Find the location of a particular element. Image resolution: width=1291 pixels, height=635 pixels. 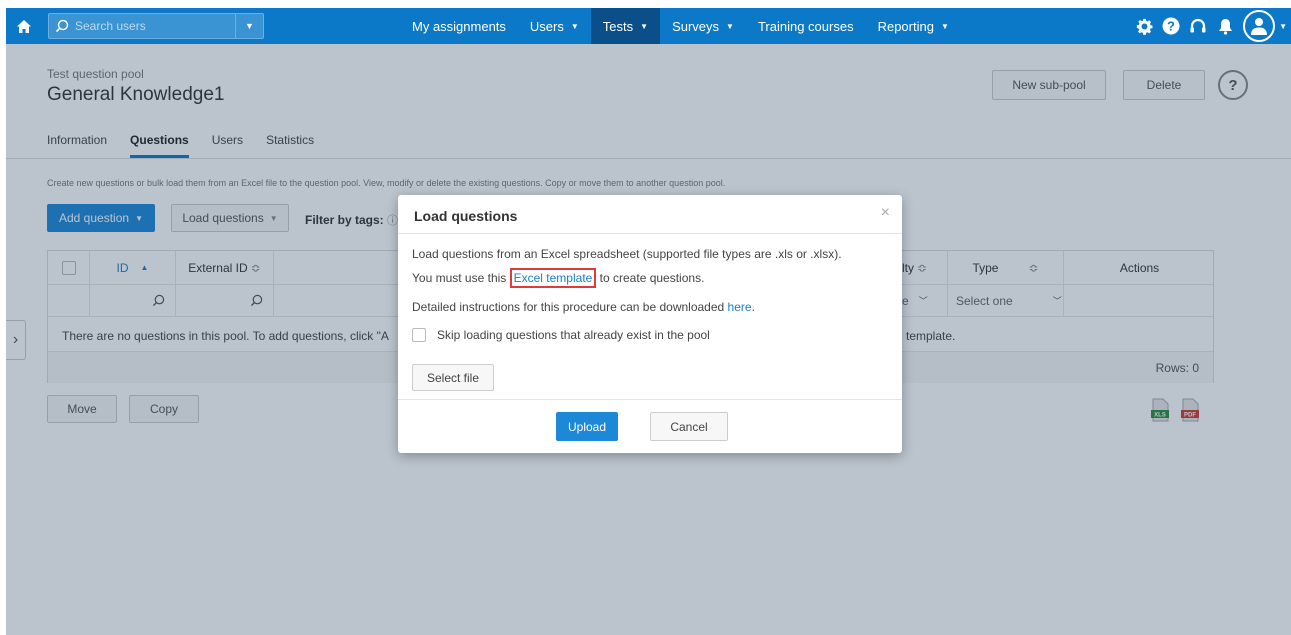

close-icon: × is located at coordinates (885, 213).